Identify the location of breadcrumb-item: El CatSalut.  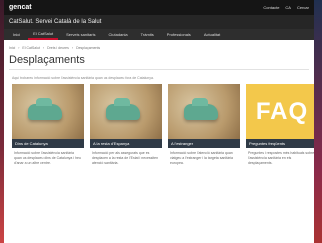
(31, 48).